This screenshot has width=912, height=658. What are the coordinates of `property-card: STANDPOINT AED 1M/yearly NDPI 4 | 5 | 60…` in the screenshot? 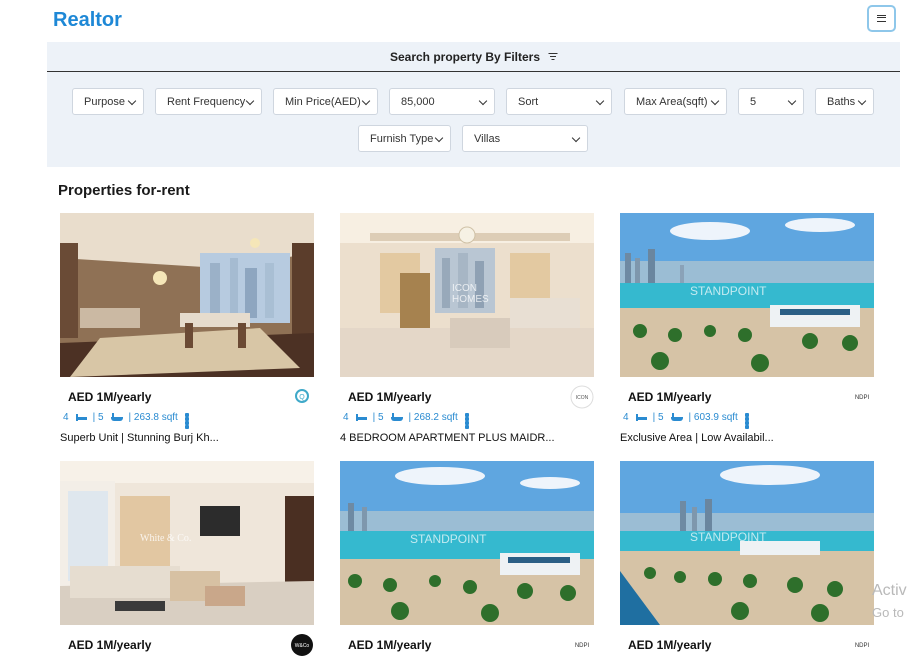 It's located at (747, 328).